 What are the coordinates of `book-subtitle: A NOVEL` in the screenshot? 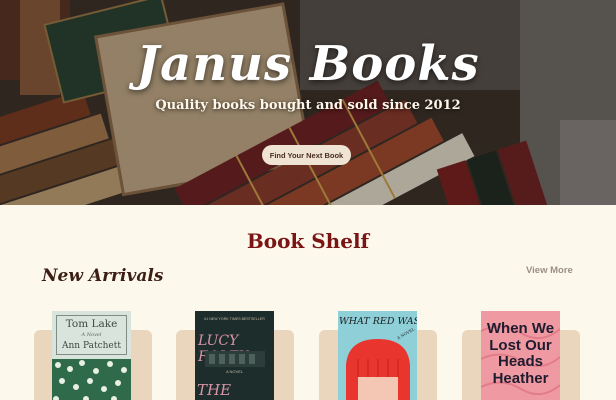 It's located at (234, 371).